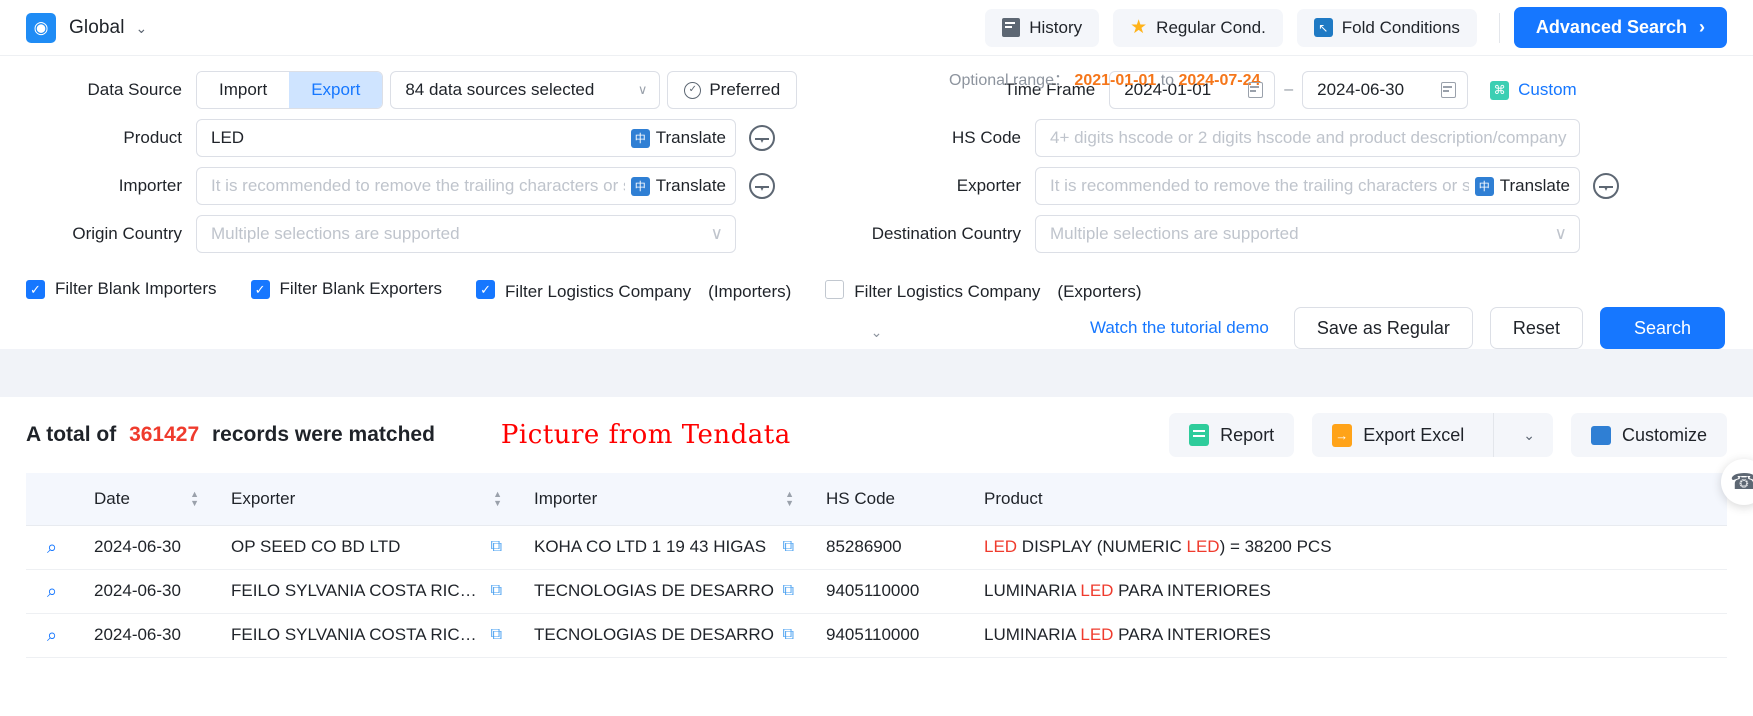 This screenshot has width=1753, height=716. I want to click on checkbox-filter-logistics-exporters: Filter Logistics Company (Exporters), so click(983, 289).